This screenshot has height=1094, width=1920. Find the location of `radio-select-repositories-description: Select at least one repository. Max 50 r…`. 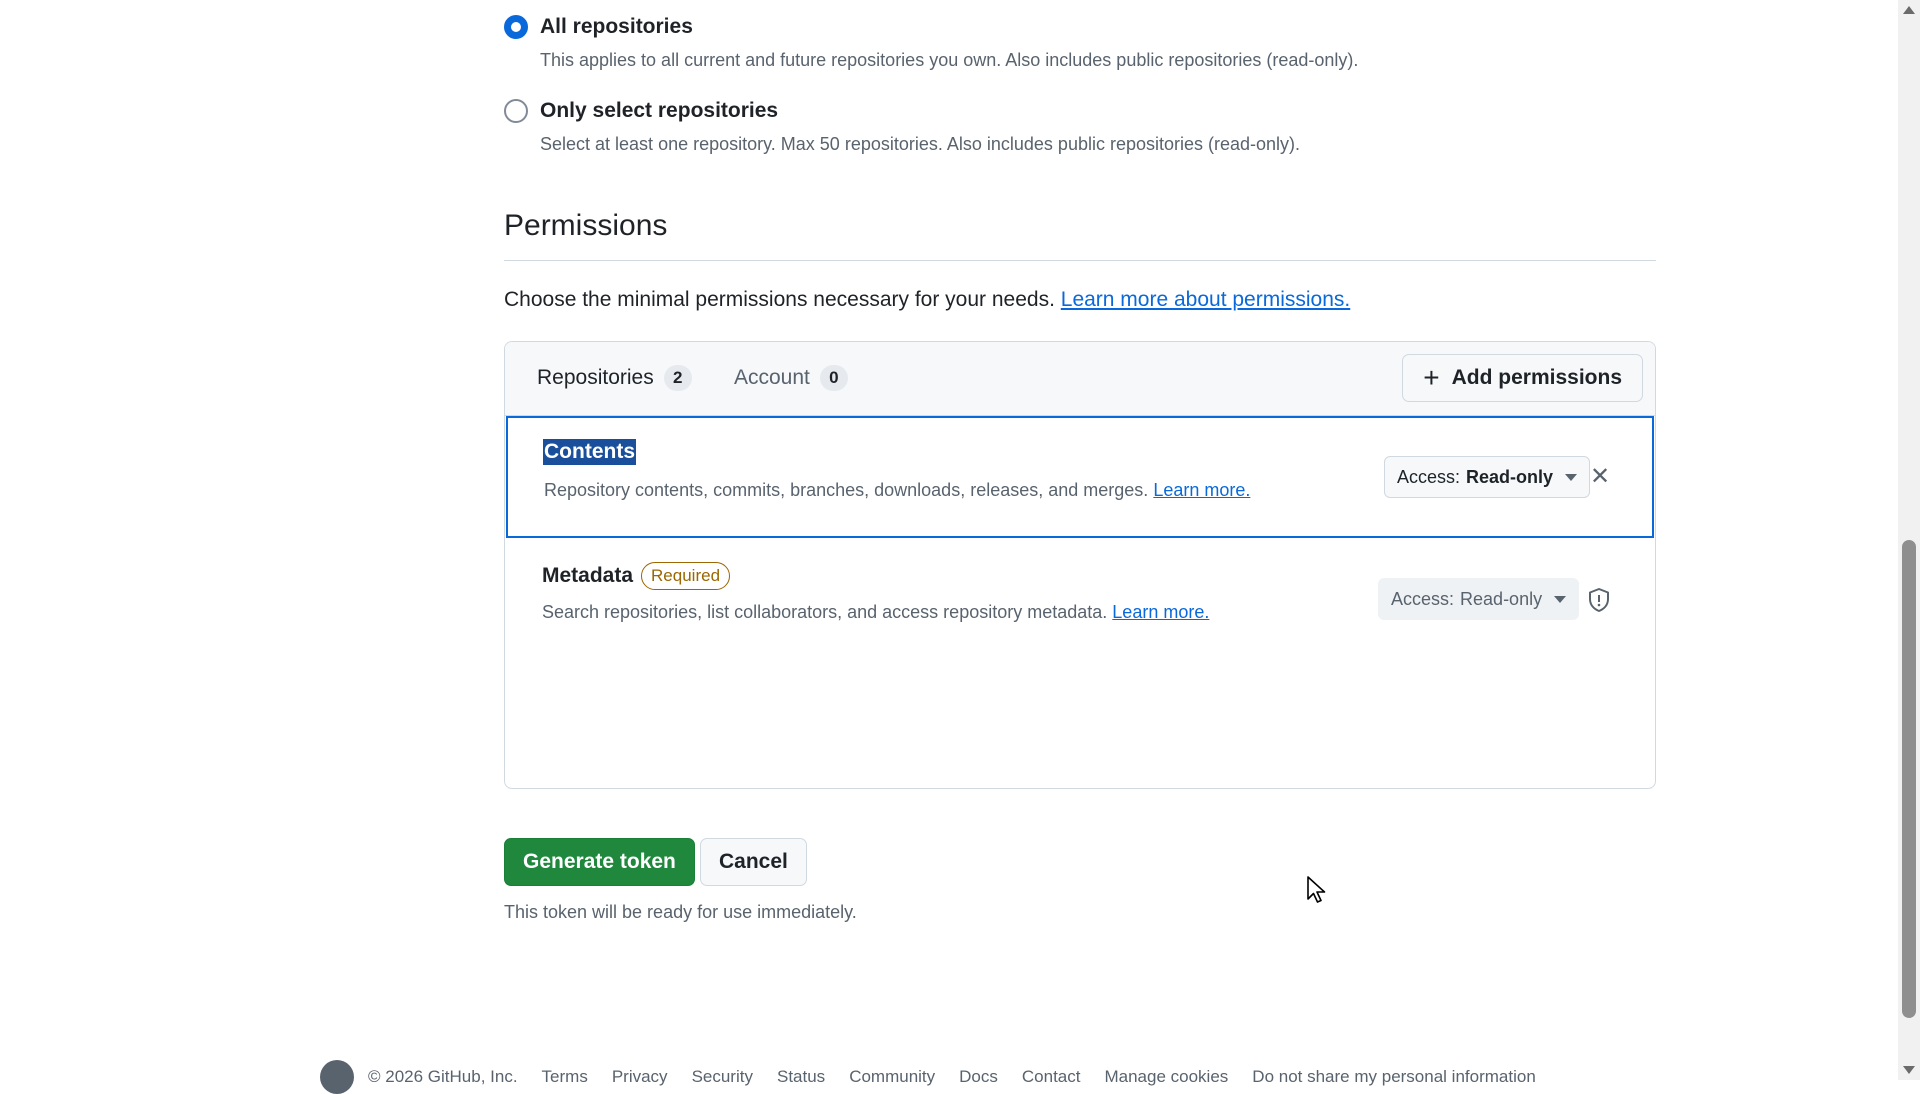

radio-select-repositories-description: Select at least one repository. Max 50 r… is located at coordinates (920, 144).